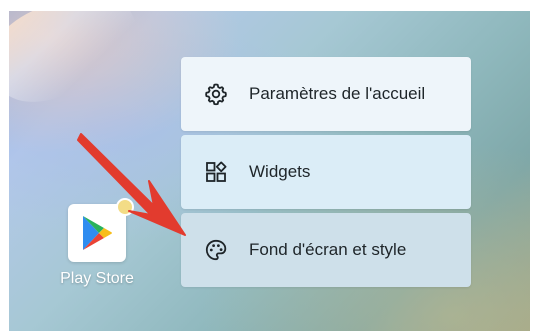 This screenshot has width=538, height=335. What do you see at coordinates (131, 184) in the screenshot?
I see `annotation-arrow` at bounding box center [131, 184].